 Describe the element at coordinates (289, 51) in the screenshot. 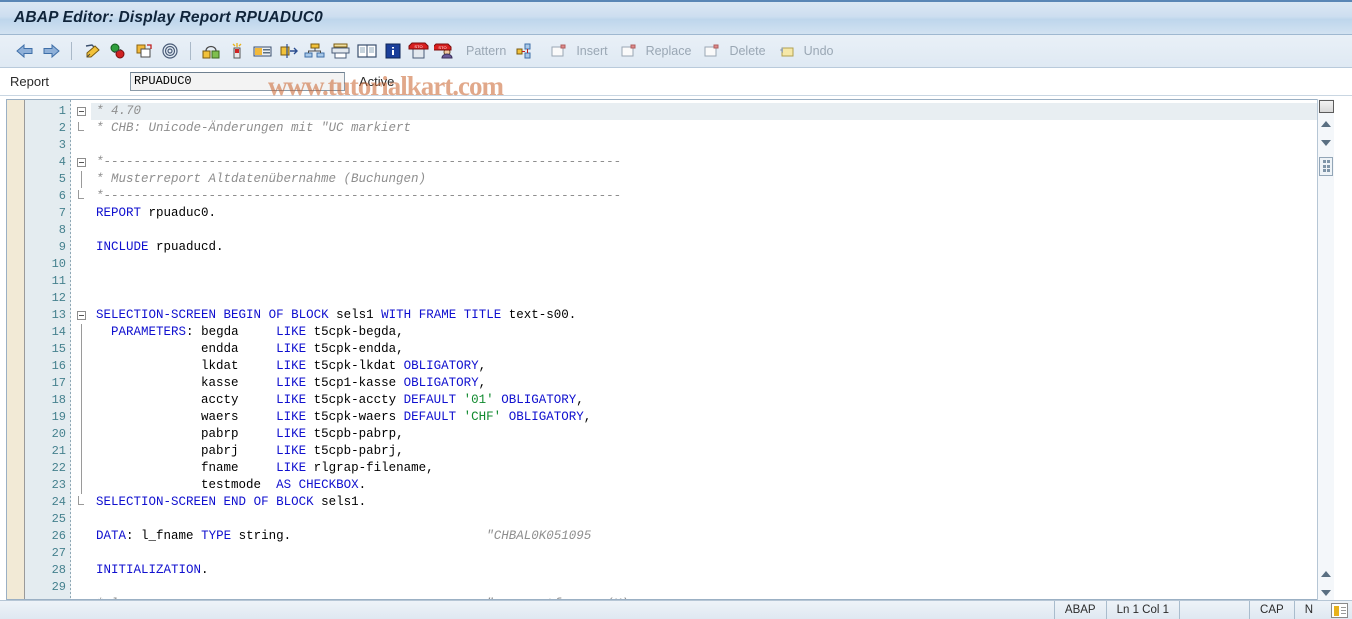

I see `execute-direct-icon` at that location.